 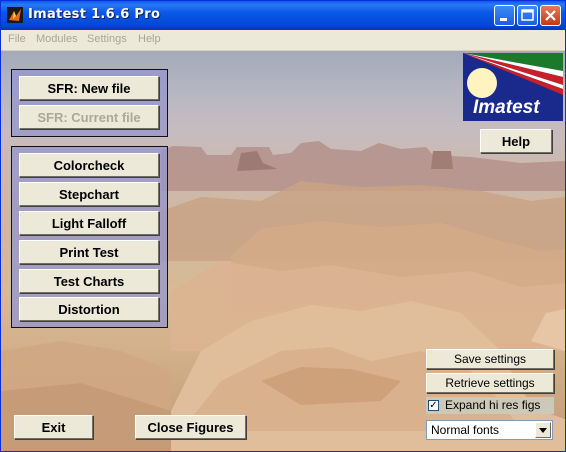 I want to click on fonts-select-value: Normal fonts, so click(x=465, y=430).